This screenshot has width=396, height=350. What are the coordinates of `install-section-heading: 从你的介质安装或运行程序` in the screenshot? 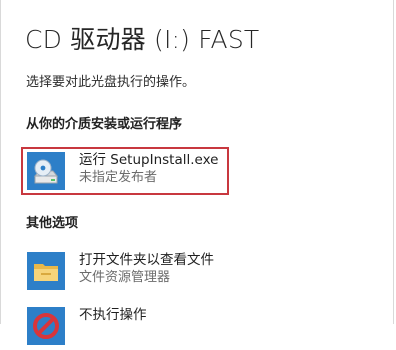 It's located at (104, 124).